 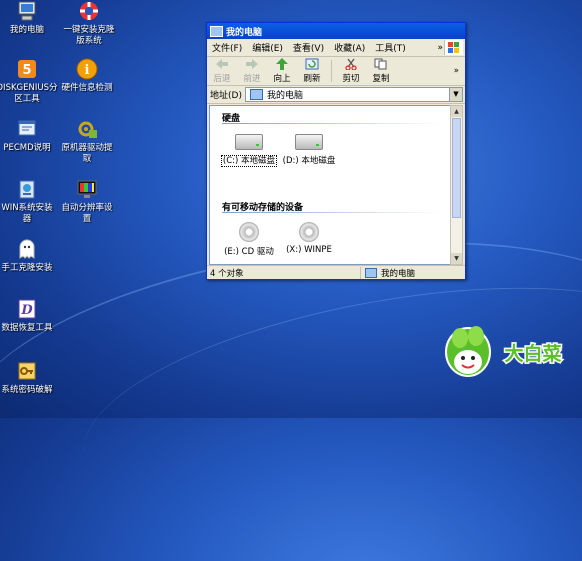 I want to click on address-value: 我的电脑, so click(x=284, y=96).